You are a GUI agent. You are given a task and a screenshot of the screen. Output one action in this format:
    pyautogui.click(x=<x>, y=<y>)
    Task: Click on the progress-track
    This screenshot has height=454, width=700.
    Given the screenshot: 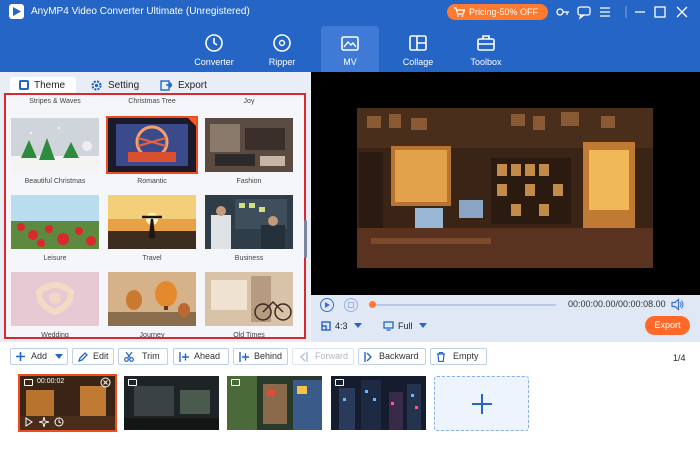 What is the action you would take?
    pyautogui.click(x=463, y=305)
    